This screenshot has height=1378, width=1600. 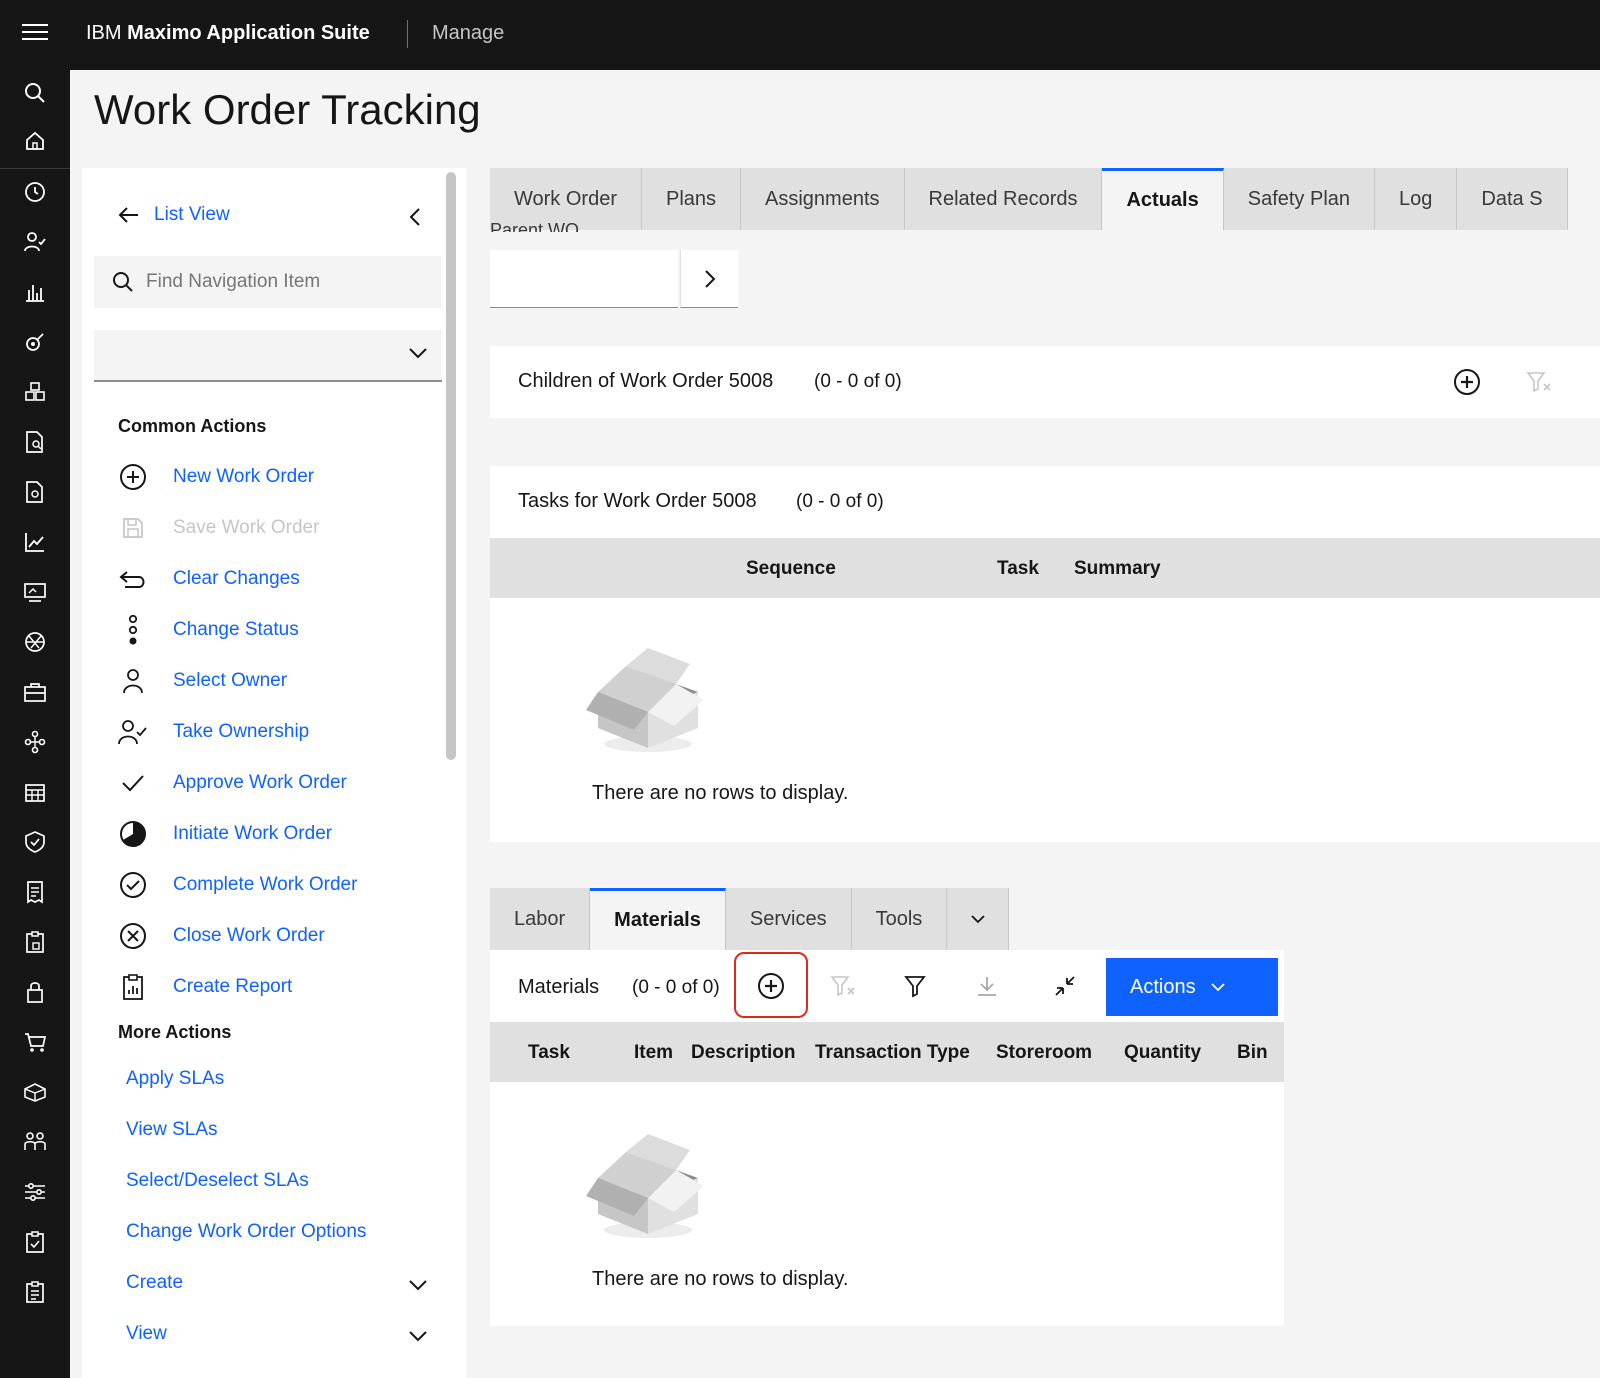 I want to click on sub-tab-materials: Materials, so click(x=658, y=919).